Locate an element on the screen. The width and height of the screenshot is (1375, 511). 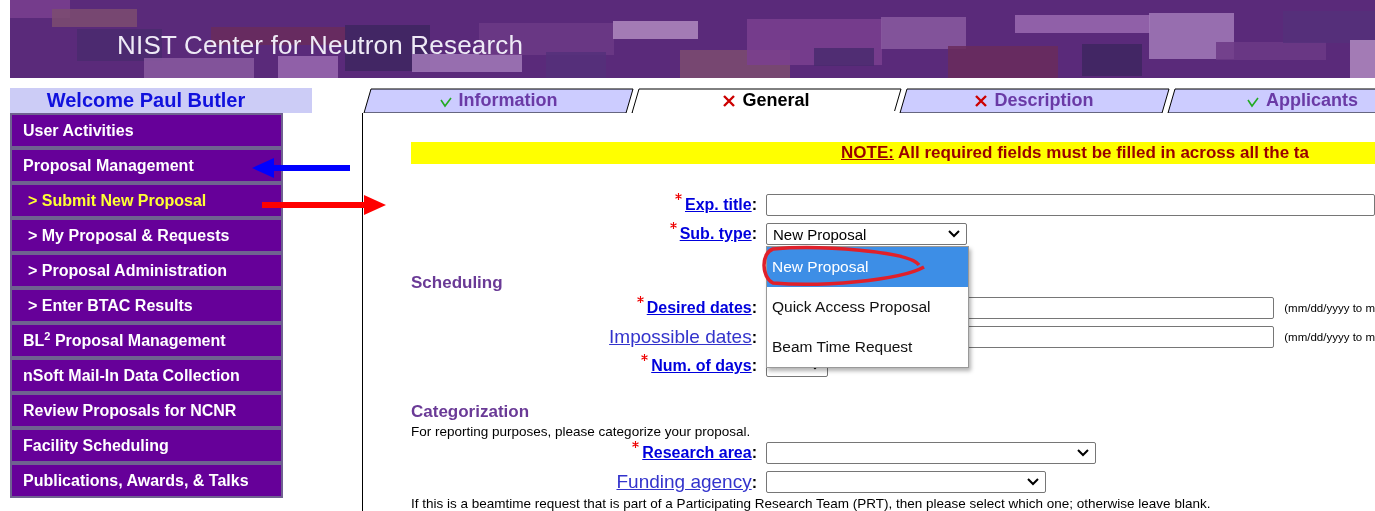
sidebar-item: Review Proposals for NCNR is located at coordinates (146, 410).